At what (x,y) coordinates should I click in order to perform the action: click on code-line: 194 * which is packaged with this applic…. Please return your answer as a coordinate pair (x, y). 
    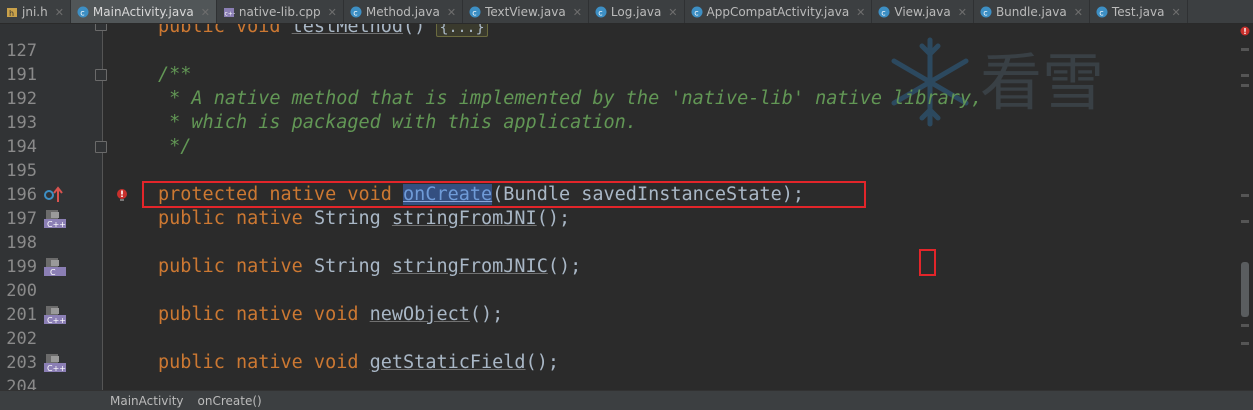
    Looking at the image, I should click on (618, 134).